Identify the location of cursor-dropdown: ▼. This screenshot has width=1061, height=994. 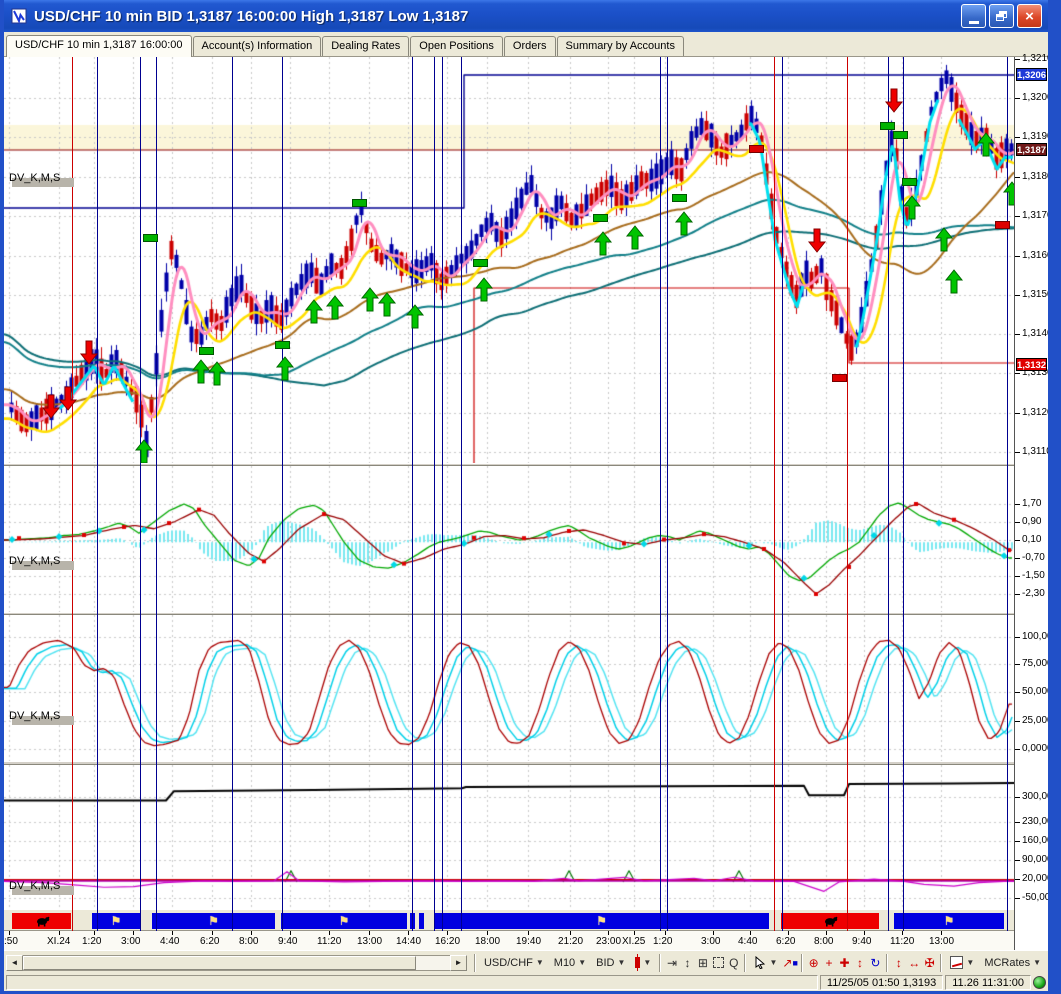
(765, 962).